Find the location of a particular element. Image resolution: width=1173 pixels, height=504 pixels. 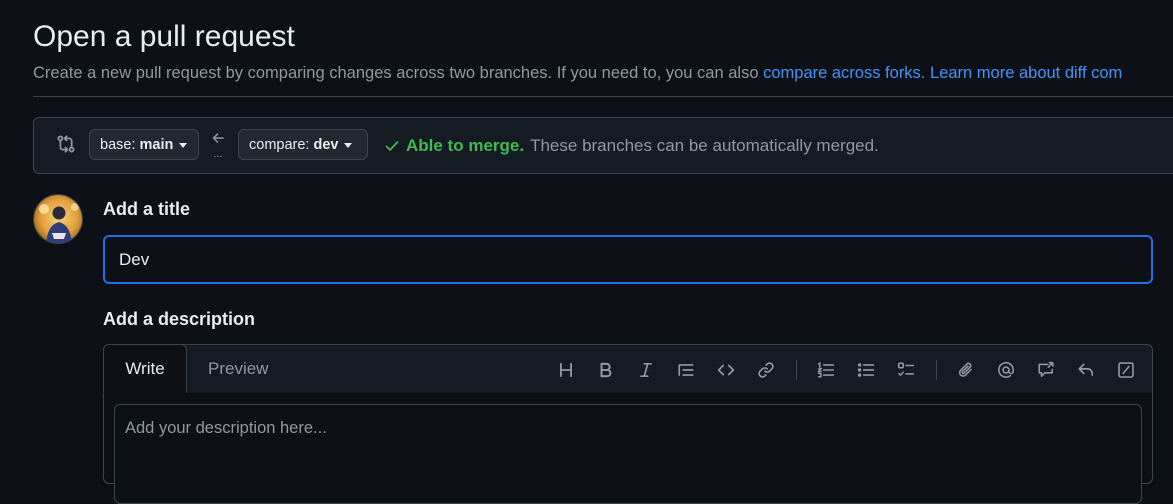

compare-across-forks-link: compare across forks. is located at coordinates (844, 73).